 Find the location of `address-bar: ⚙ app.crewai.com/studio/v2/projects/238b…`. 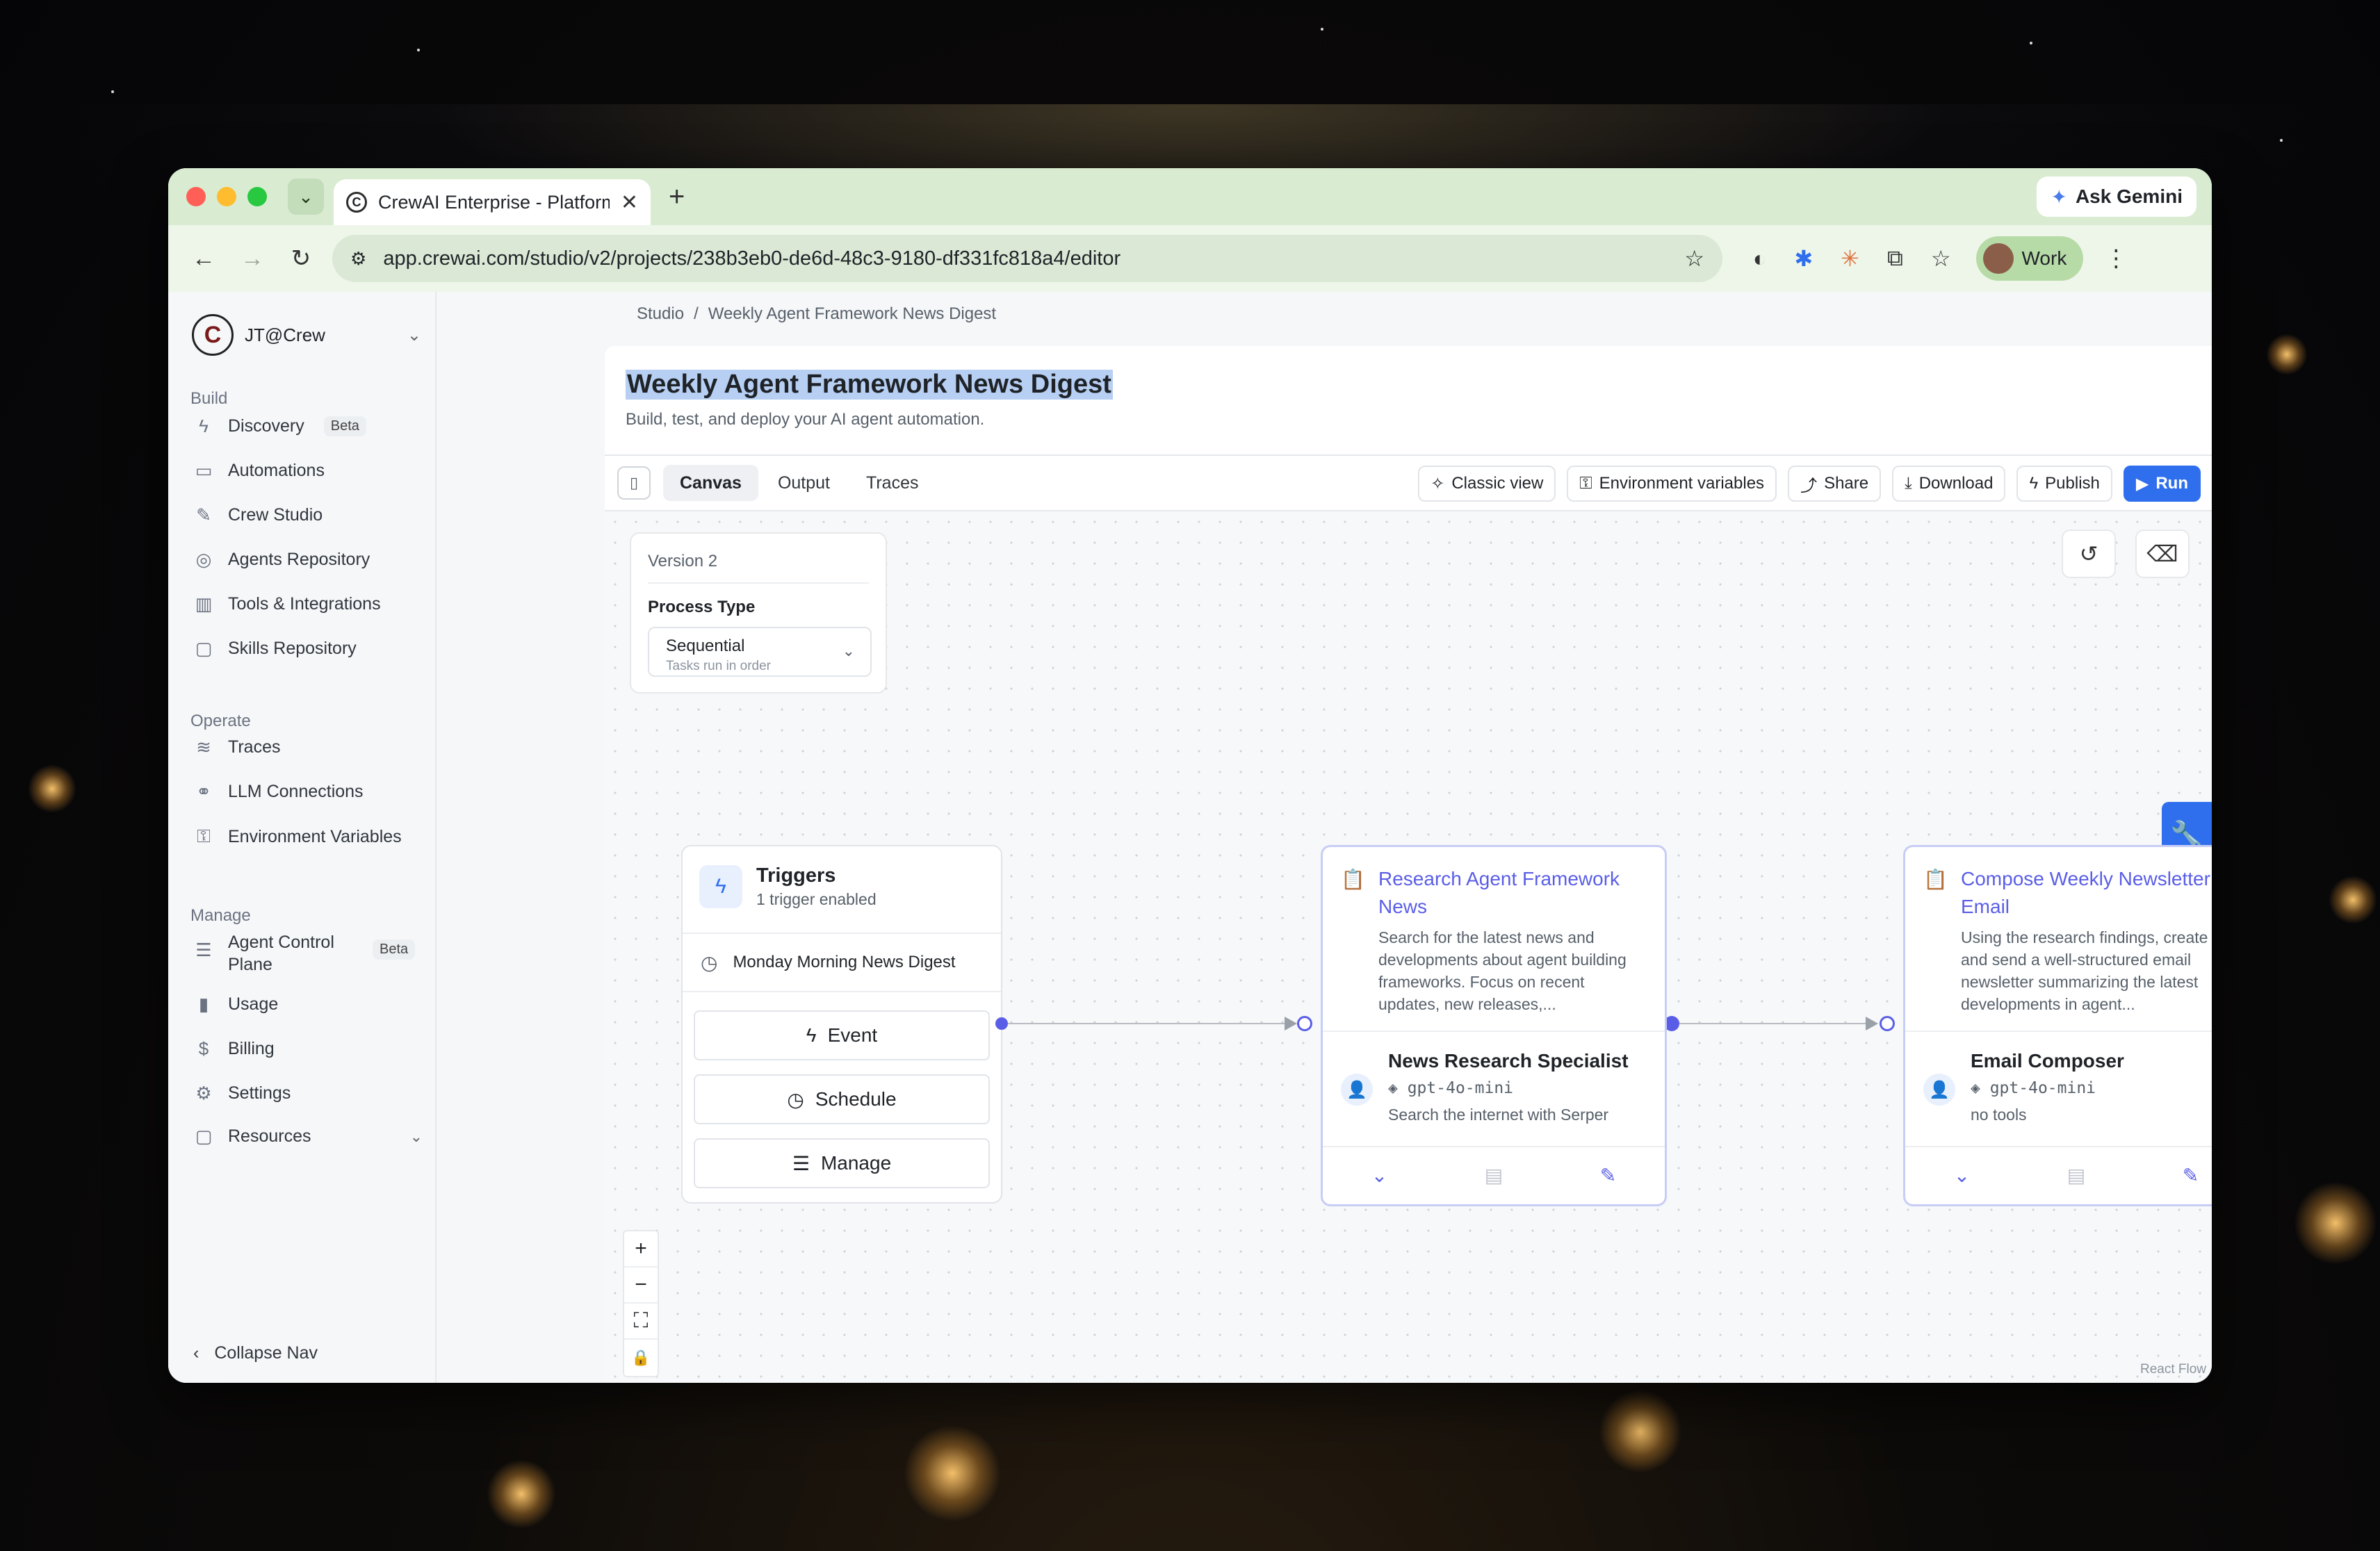

address-bar: ⚙ app.crewai.com/studio/v2/projects/238b… is located at coordinates (1027, 258).